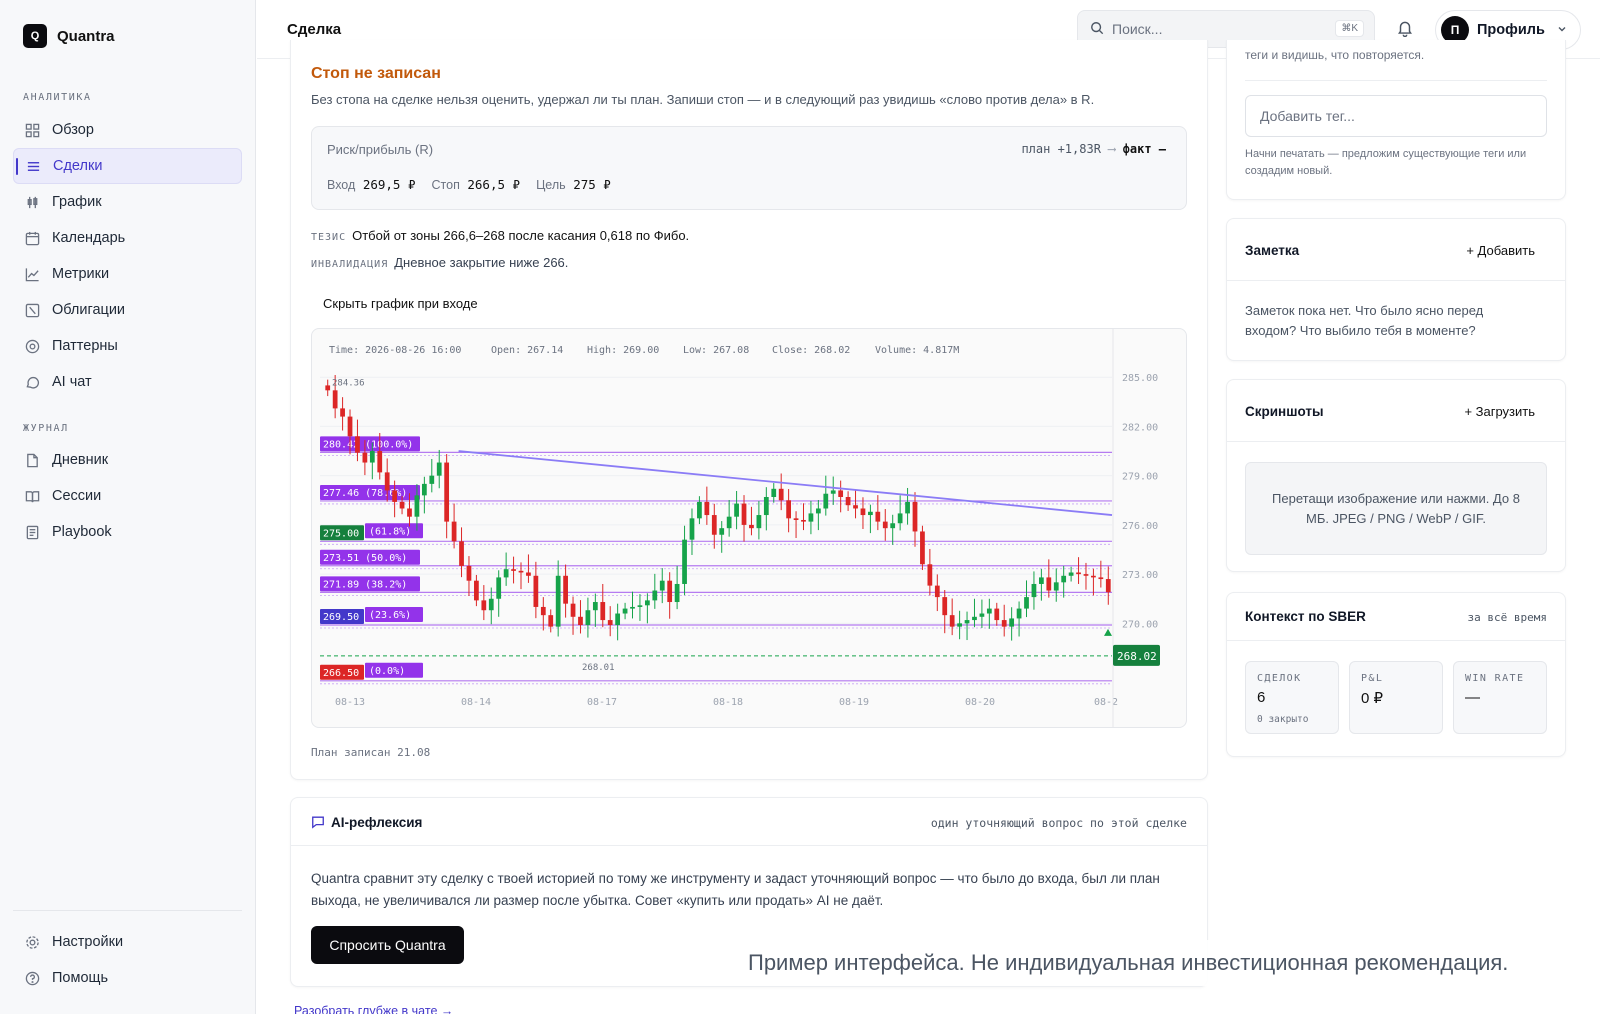  What do you see at coordinates (716, 350) in the screenshot?
I see `ohlc-low: Low: 267.08` at bounding box center [716, 350].